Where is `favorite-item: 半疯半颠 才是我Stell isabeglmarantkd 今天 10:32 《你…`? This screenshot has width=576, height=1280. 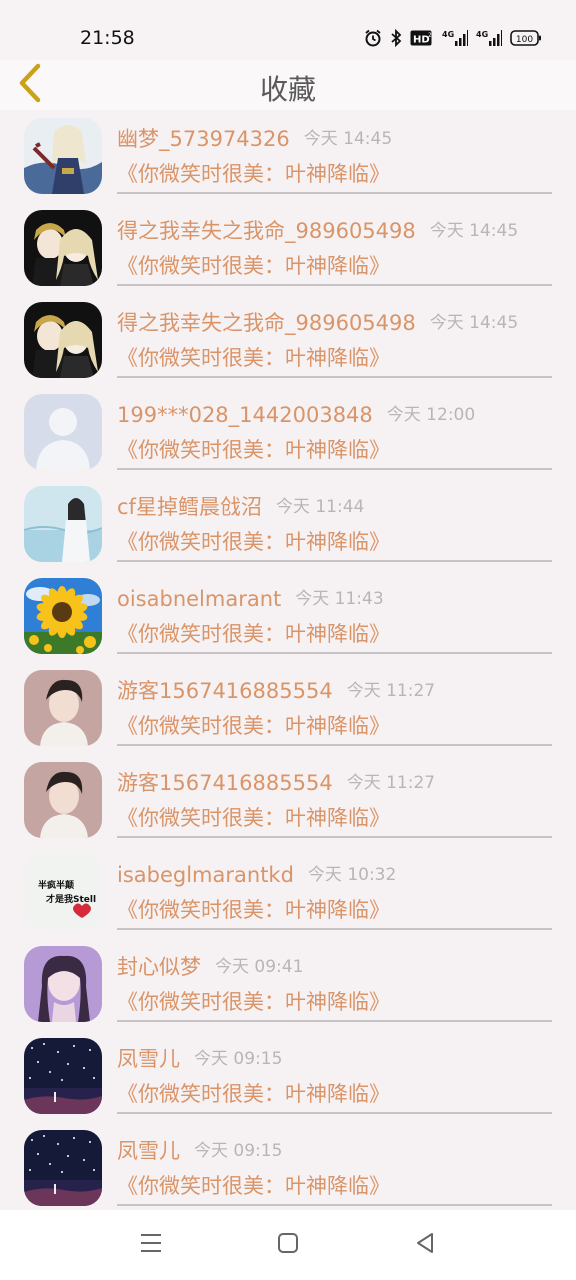
favorite-item: 半疯半颠 才是我Stell isabeglmarantkd 今天 10:32 《你… is located at coordinates (288, 892).